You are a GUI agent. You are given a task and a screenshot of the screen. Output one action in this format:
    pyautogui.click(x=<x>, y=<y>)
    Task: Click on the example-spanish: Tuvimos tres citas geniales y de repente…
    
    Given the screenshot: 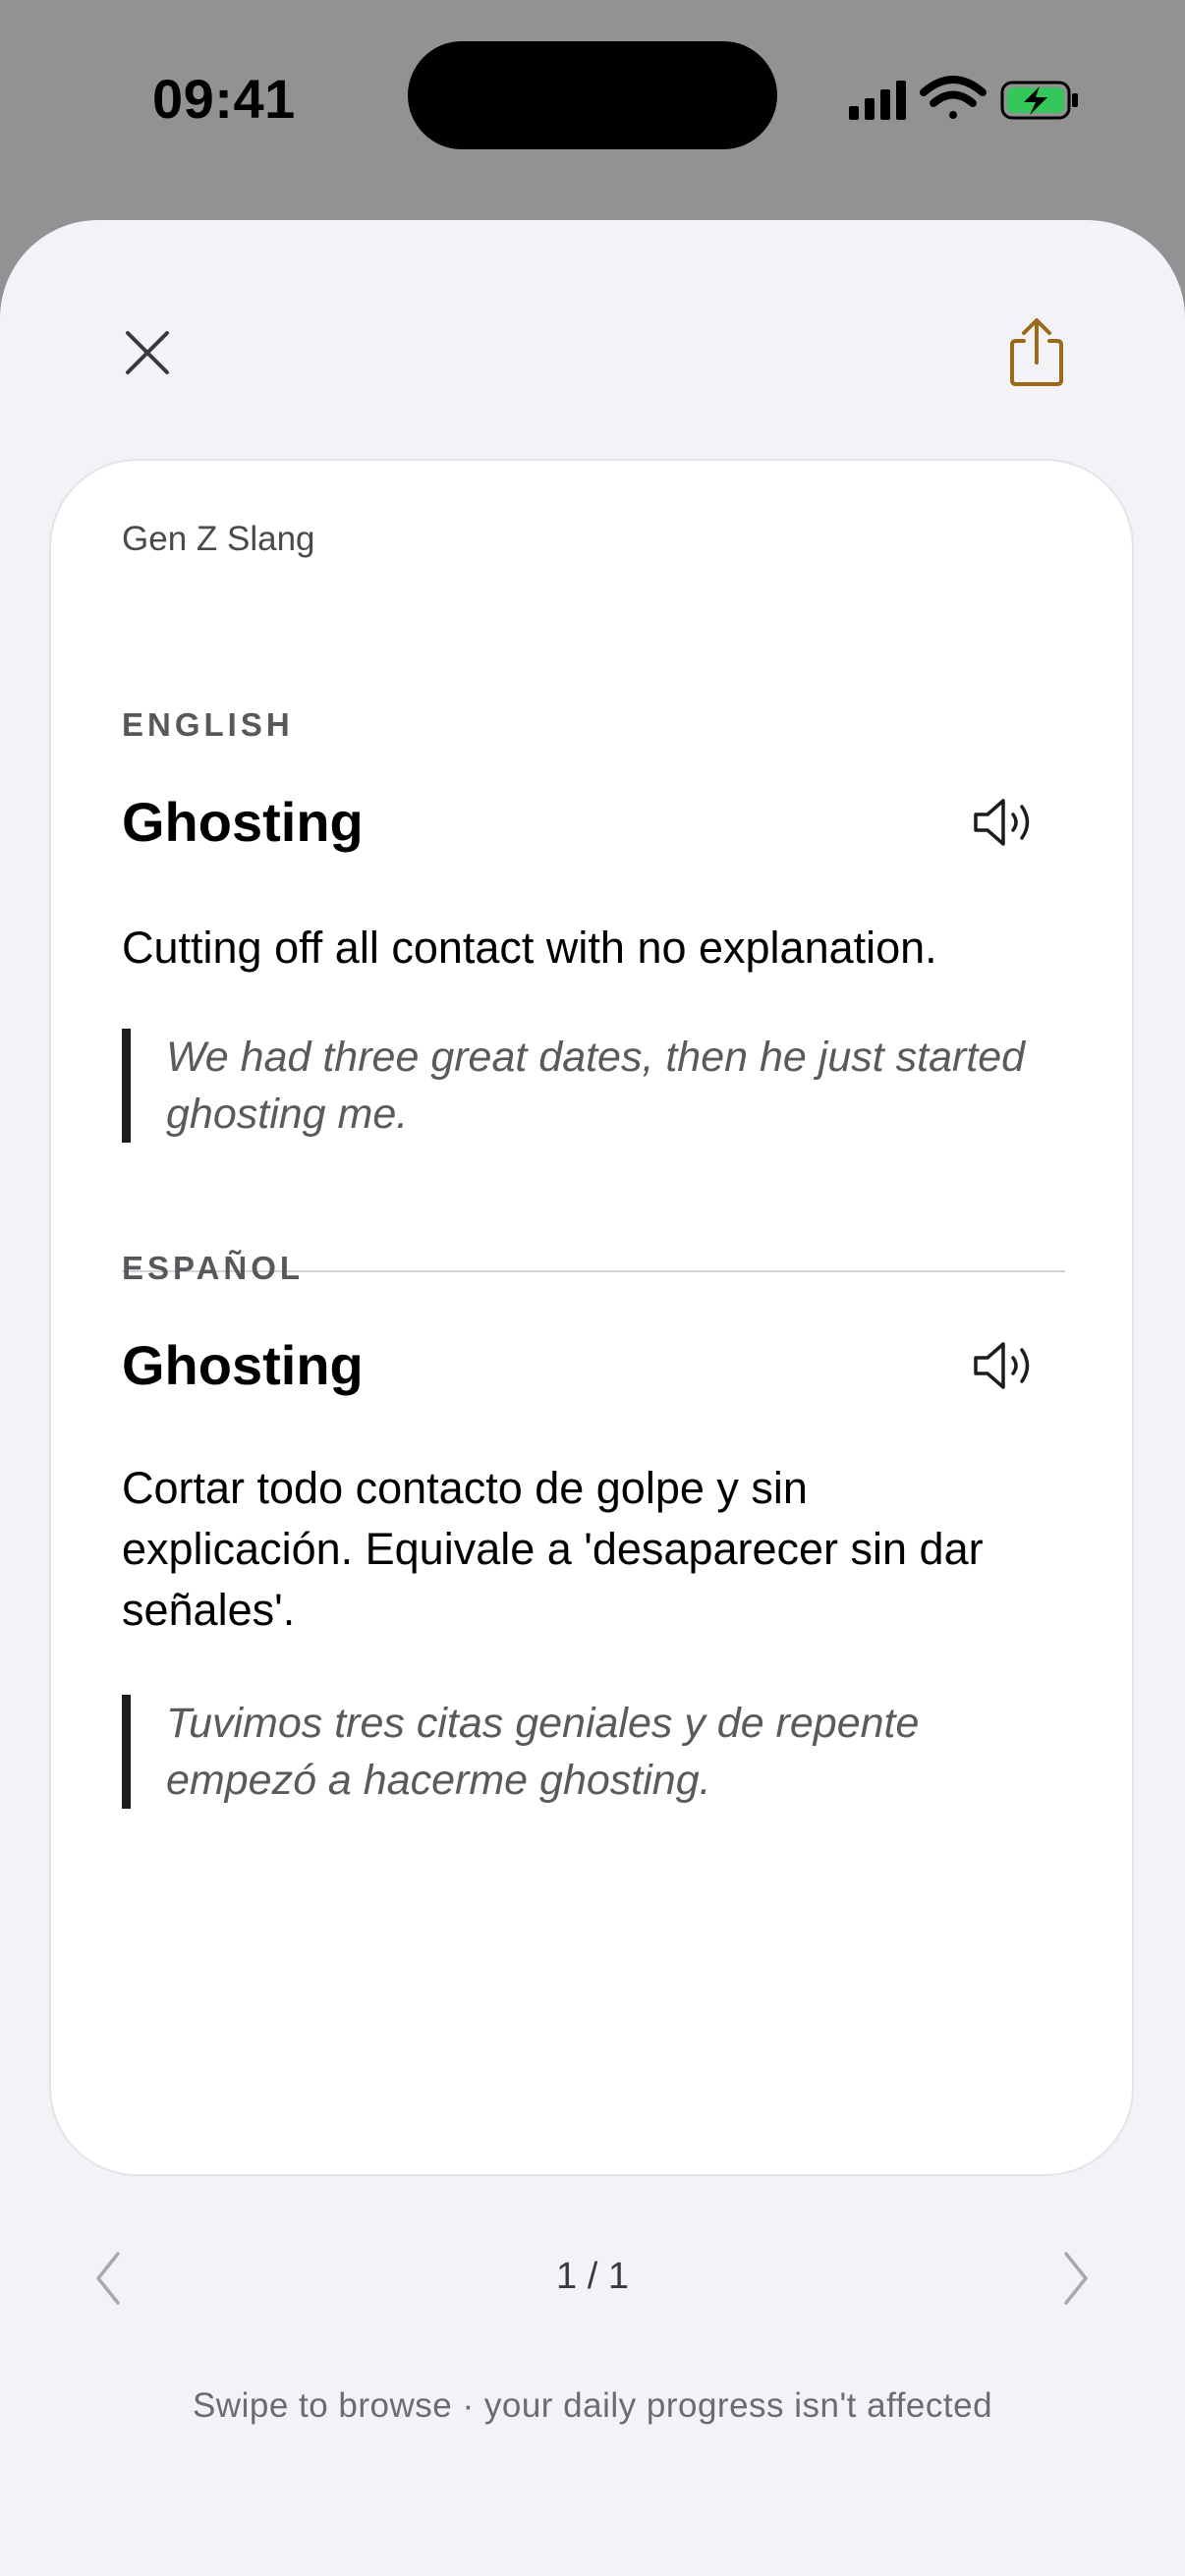 What is the action you would take?
    pyautogui.click(x=594, y=1752)
    